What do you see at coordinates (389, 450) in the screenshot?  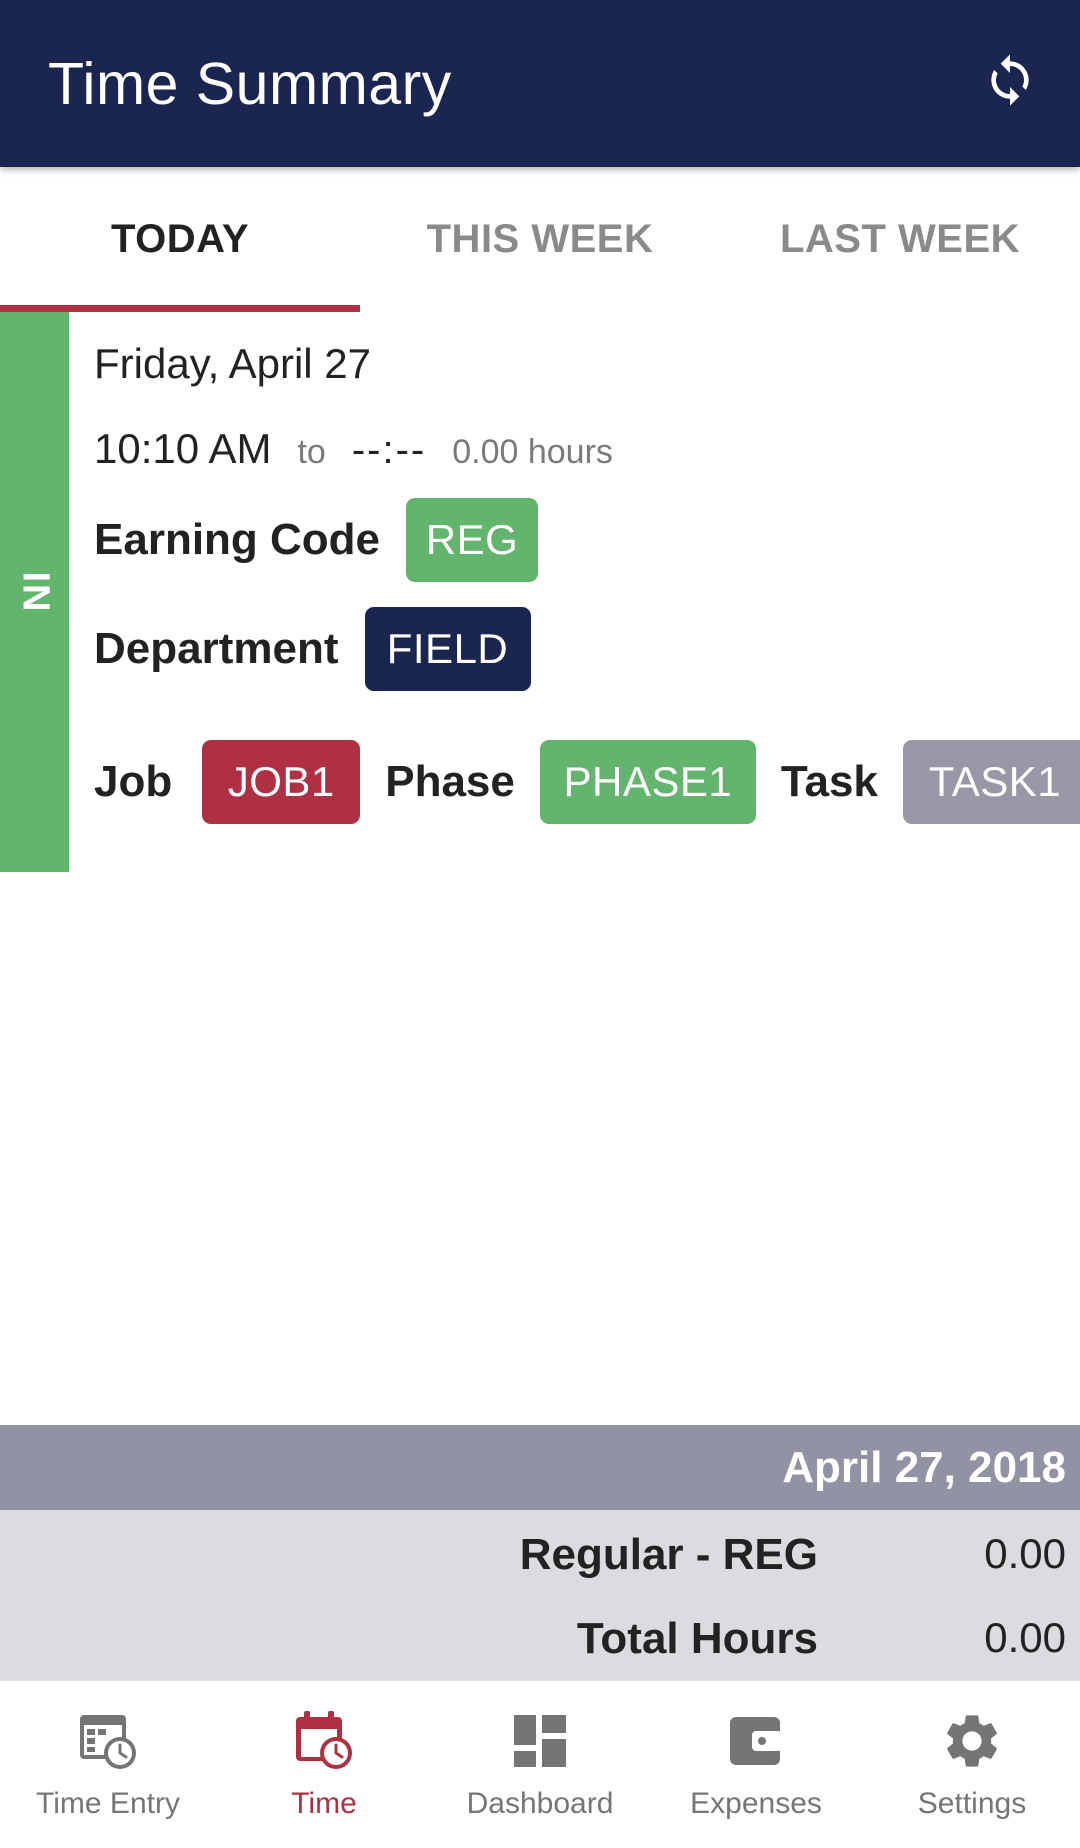 I see `end-time: --:--` at bounding box center [389, 450].